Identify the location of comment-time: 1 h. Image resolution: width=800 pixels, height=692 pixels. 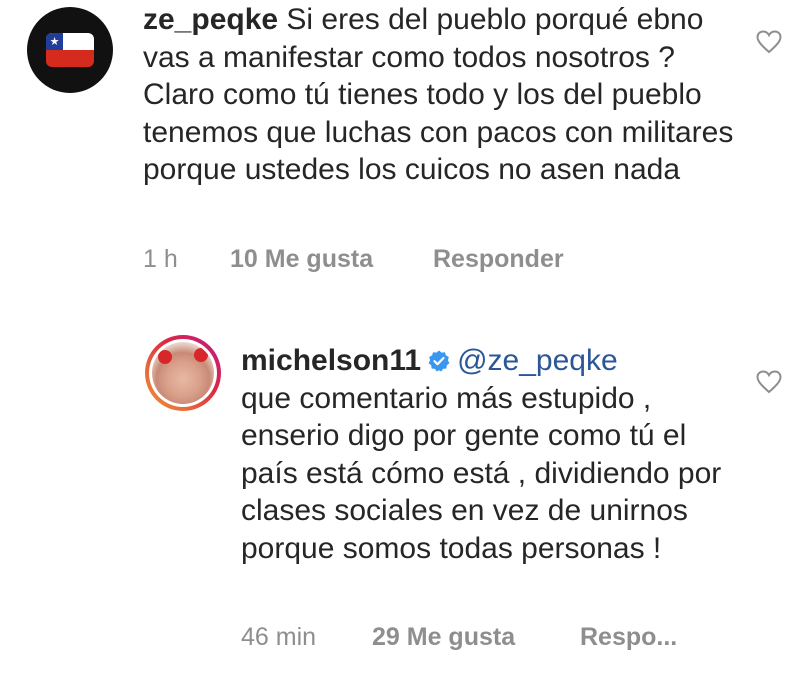
(160, 259).